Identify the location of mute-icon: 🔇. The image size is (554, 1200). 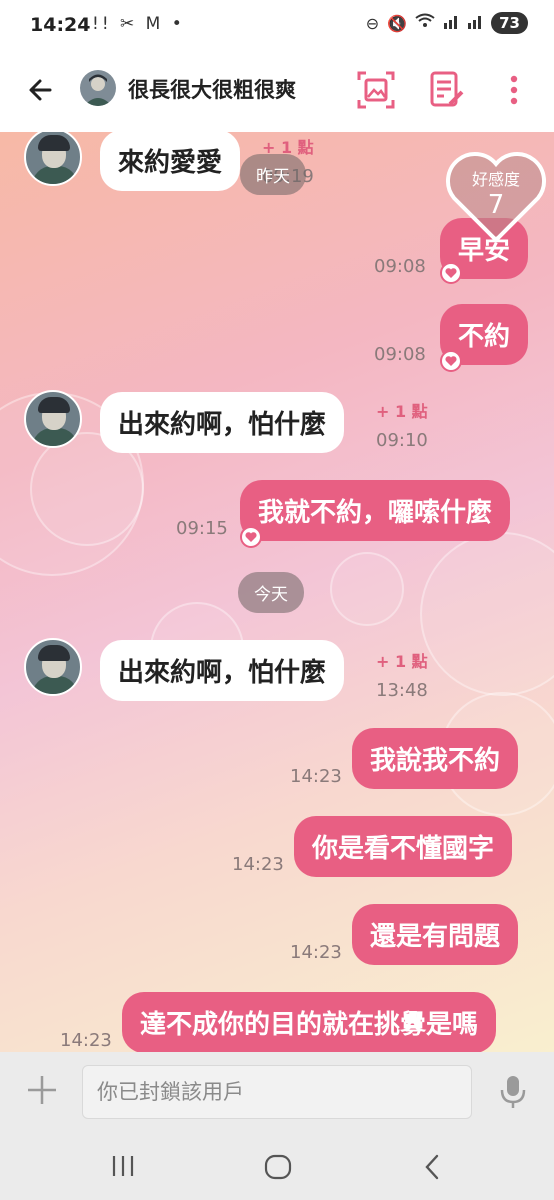
(397, 23).